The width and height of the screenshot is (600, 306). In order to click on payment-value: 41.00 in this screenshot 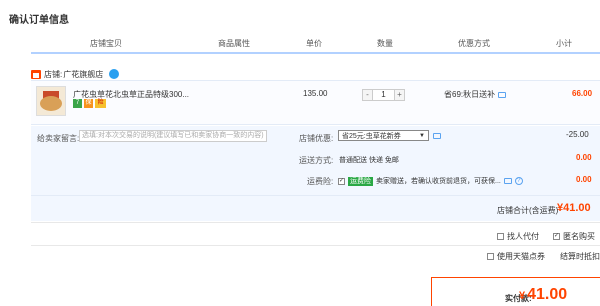, I will do `click(547, 294)`.